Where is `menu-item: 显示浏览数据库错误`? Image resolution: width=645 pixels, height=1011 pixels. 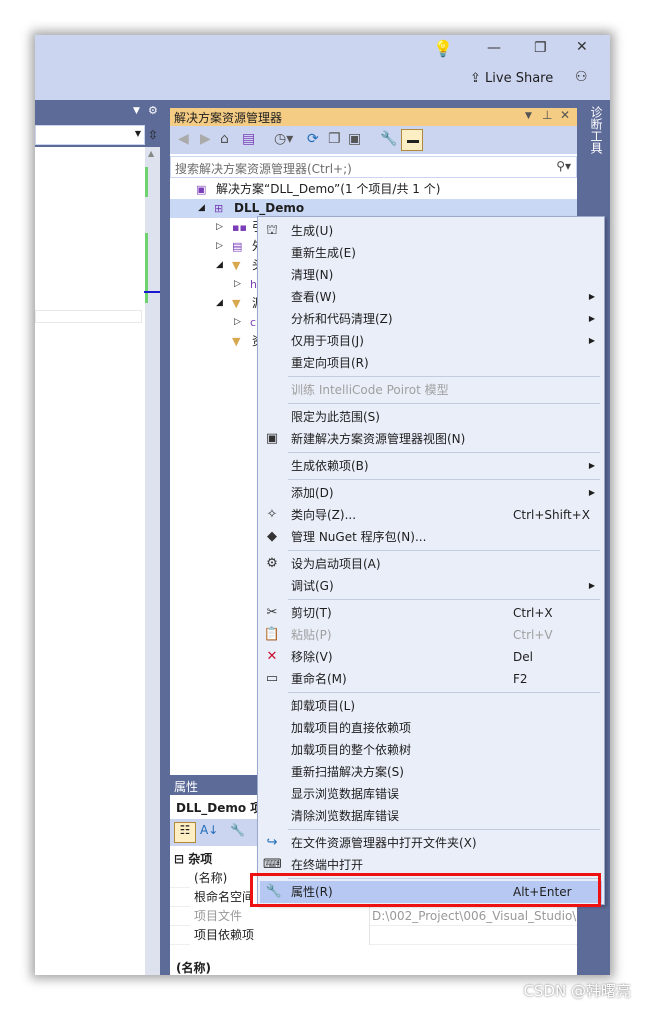 menu-item: 显示浏览数据库错误 is located at coordinates (431, 794).